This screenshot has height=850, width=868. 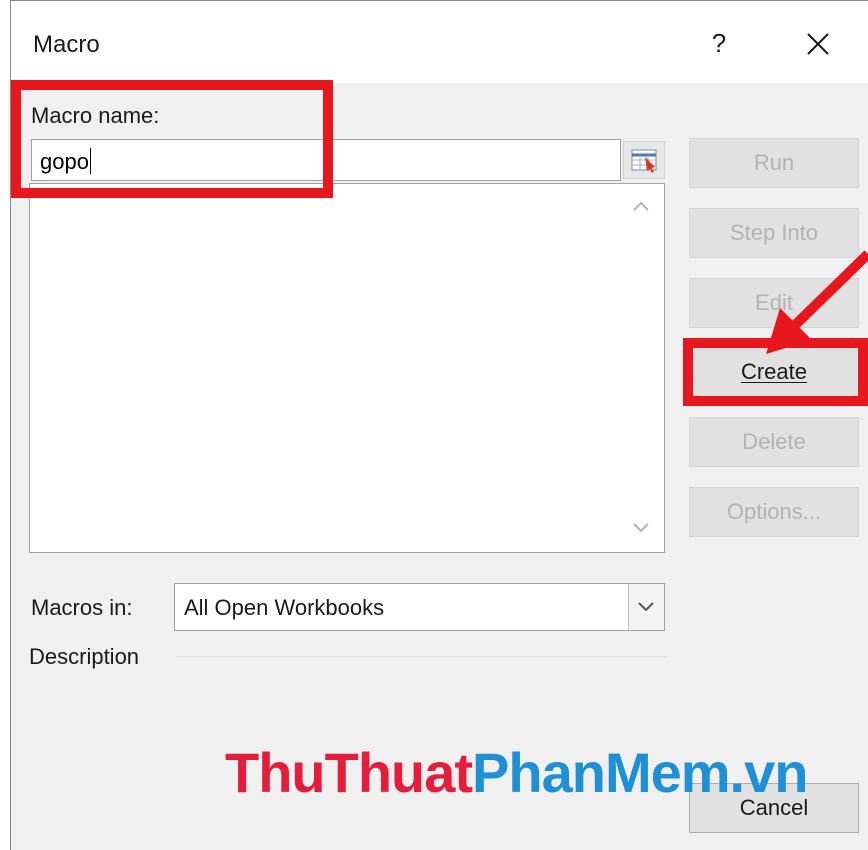 What do you see at coordinates (66, 44) in the screenshot?
I see `dialog-title: Macro` at bounding box center [66, 44].